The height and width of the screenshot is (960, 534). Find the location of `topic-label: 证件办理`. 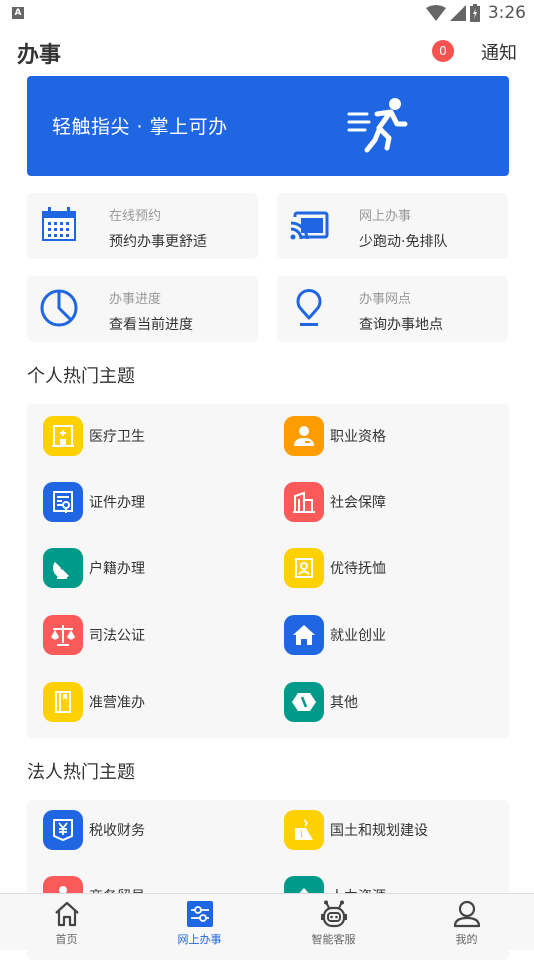

topic-label: 证件办理 is located at coordinates (117, 503).